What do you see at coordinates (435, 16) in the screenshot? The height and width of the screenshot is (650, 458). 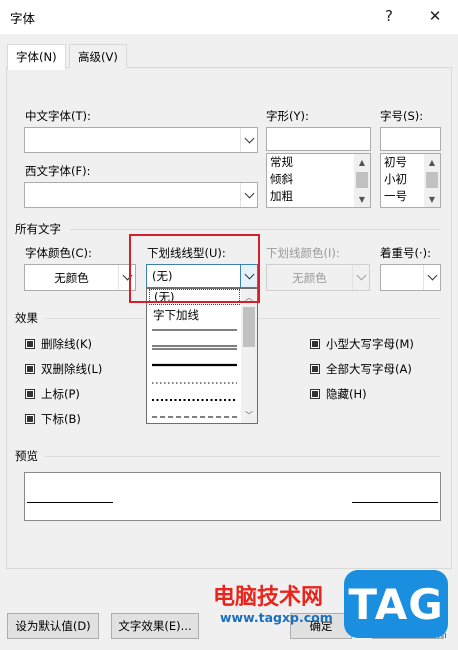 I see `close-button: ✕` at bounding box center [435, 16].